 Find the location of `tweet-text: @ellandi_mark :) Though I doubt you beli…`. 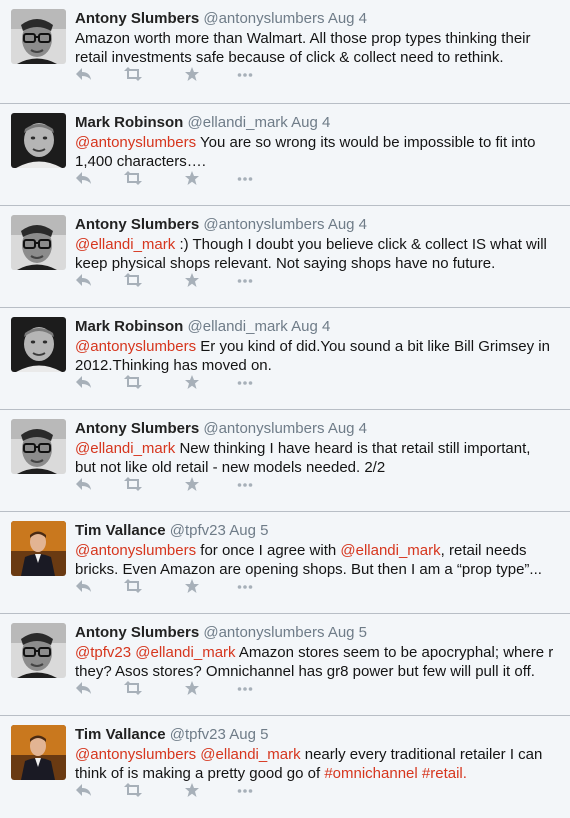

tweet-text: @ellandi_mark :) Though I doubt you beli… is located at coordinates (315, 254).